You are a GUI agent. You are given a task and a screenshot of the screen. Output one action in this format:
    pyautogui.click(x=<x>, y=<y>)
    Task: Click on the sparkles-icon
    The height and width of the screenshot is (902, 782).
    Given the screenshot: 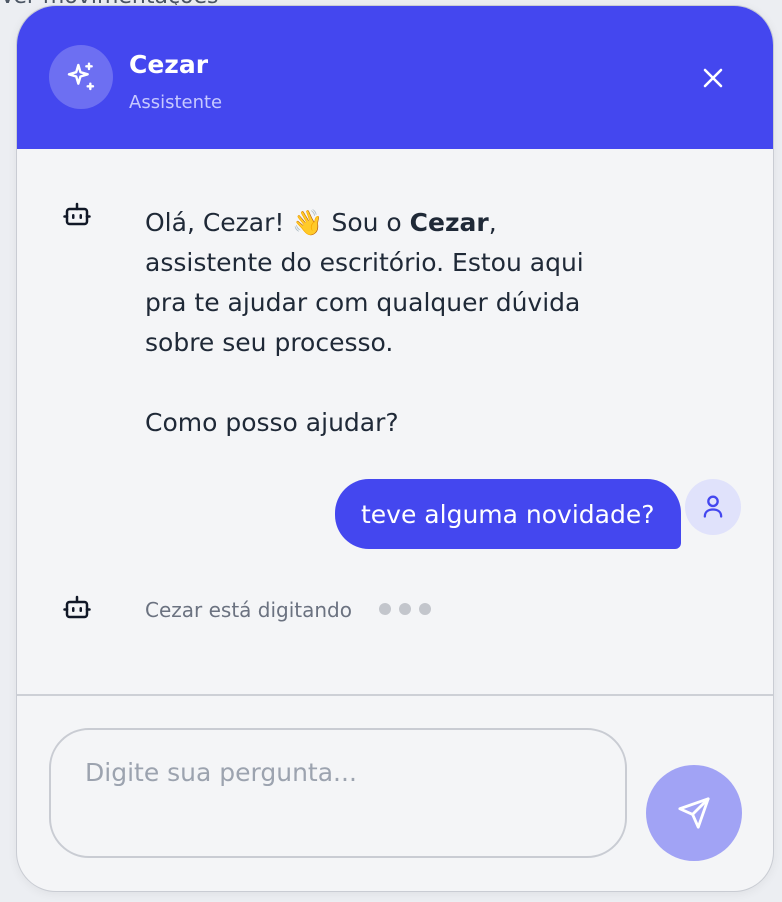 What is the action you would take?
    pyautogui.click(x=81, y=76)
    